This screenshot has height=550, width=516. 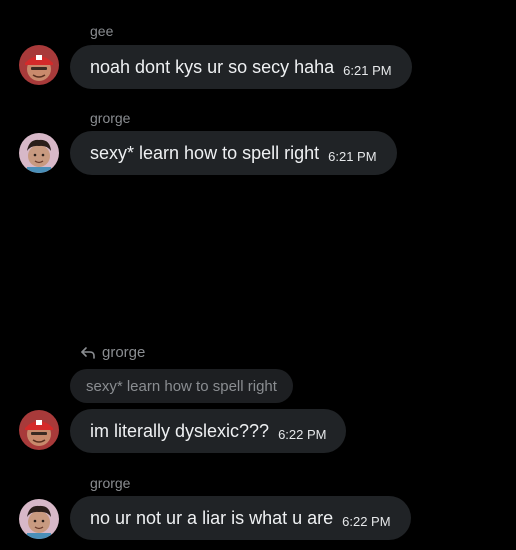 I want to click on message-text: im literally dyslexic???, so click(x=180, y=430).